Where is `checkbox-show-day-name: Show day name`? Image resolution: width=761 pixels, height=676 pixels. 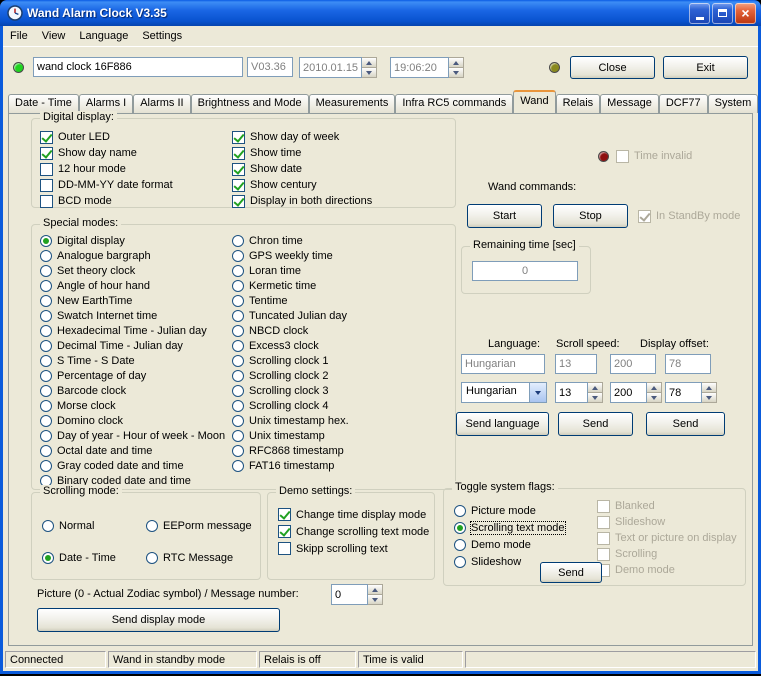
checkbox-show-day-name: Show day name is located at coordinates (106, 153).